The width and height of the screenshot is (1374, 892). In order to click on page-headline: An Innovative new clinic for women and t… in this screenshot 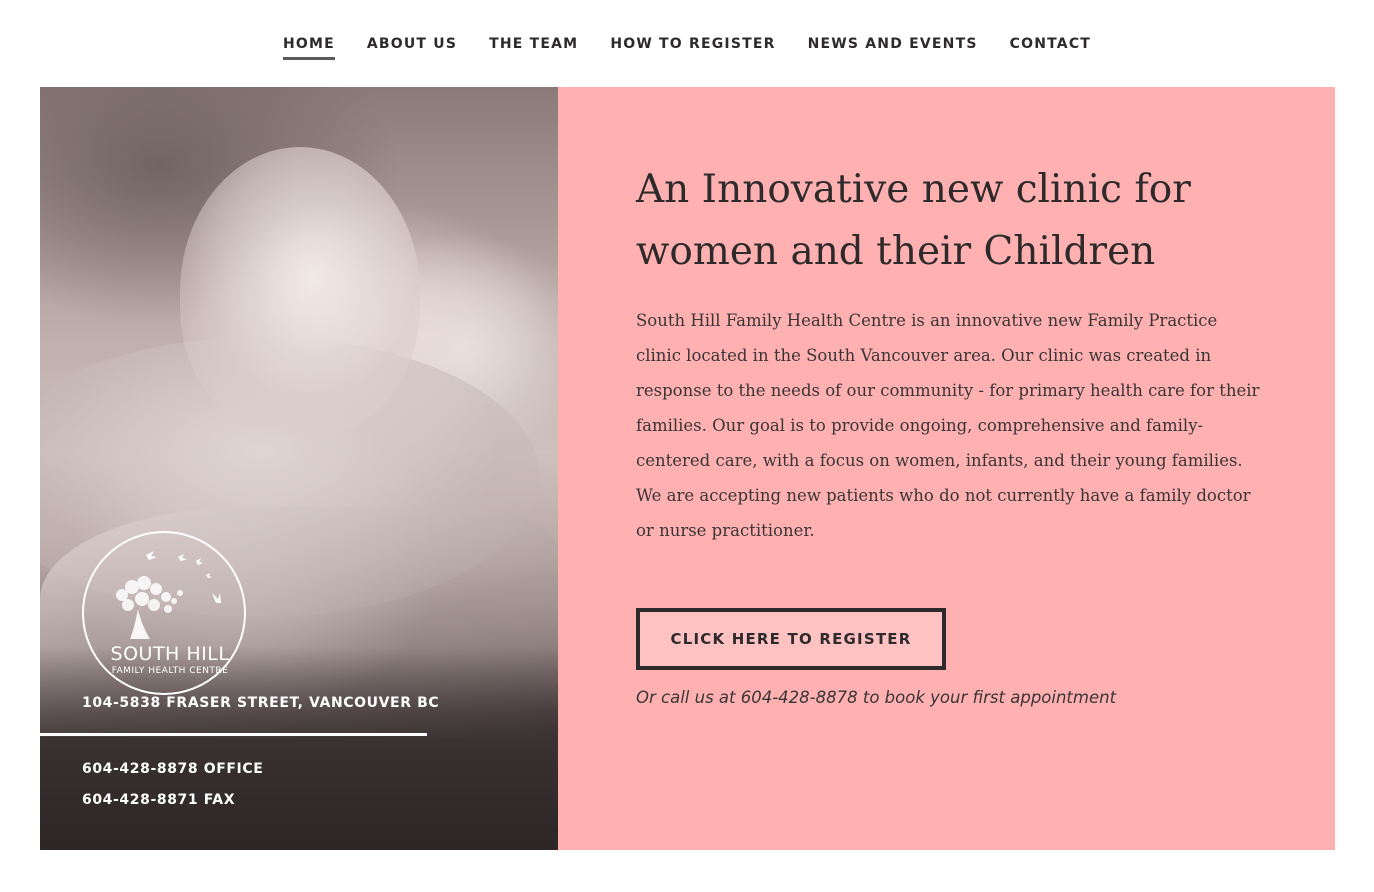, I will do `click(913, 220)`.